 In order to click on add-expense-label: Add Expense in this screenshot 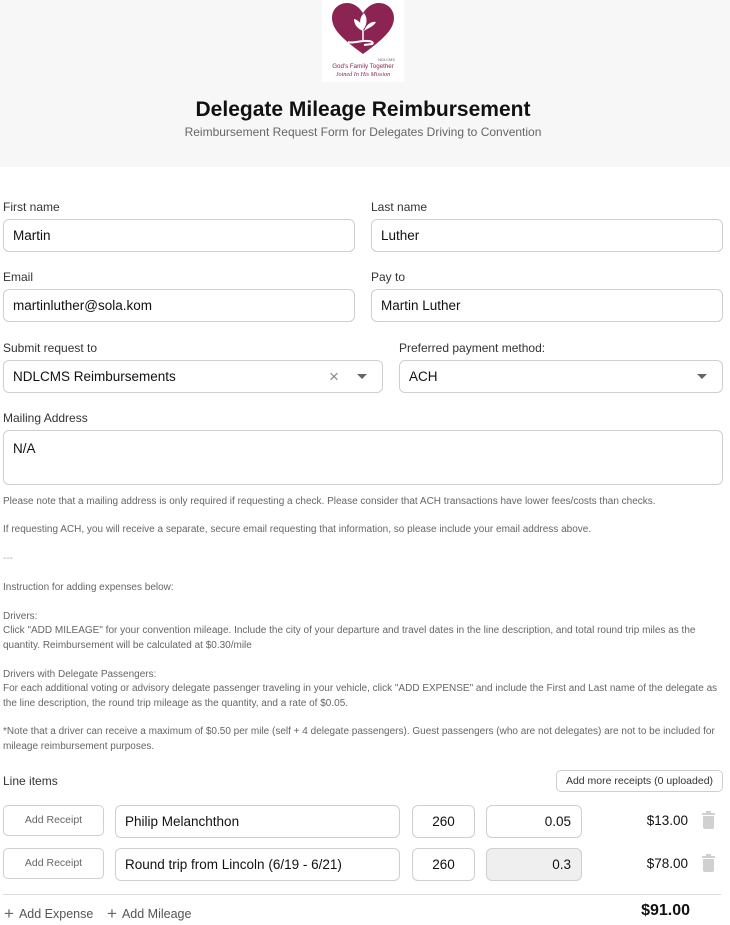, I will do `click(56, 914)`.